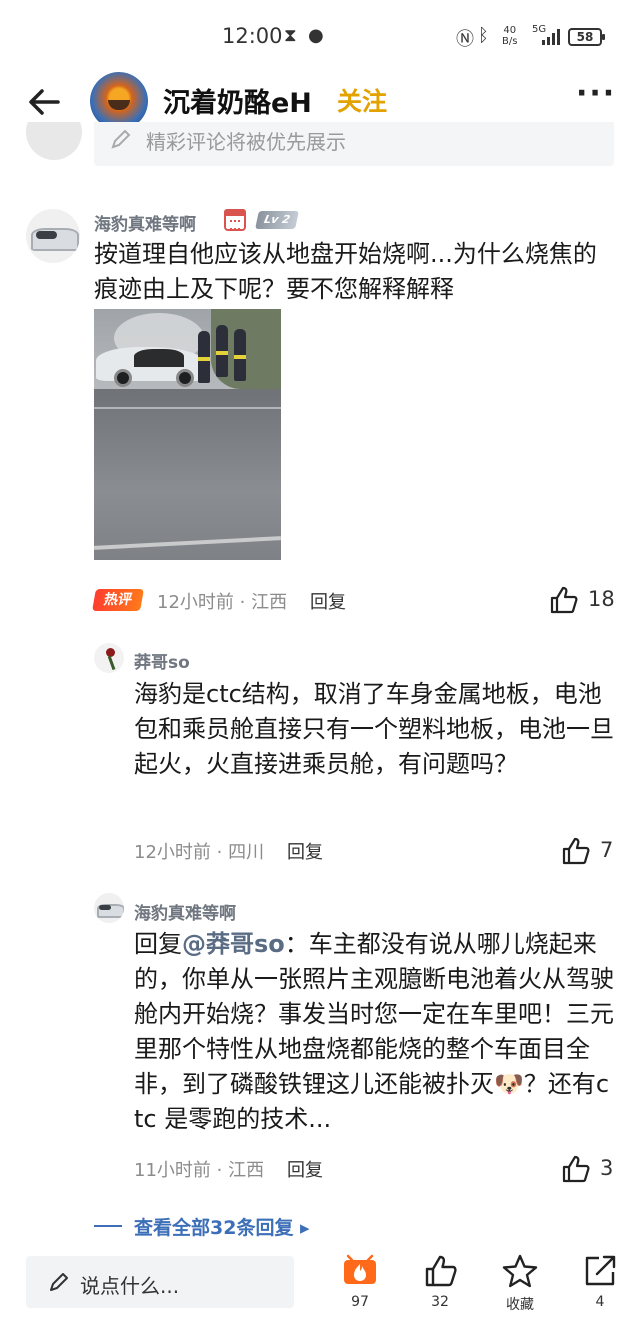  I want to click on more-options-button: ···, so click(596, 93).